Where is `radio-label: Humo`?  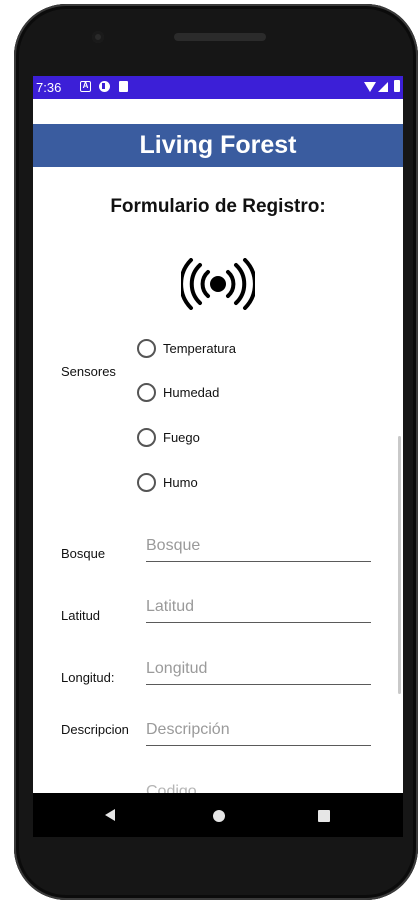 radio-label: Humo is located at coordinates (180, 482).